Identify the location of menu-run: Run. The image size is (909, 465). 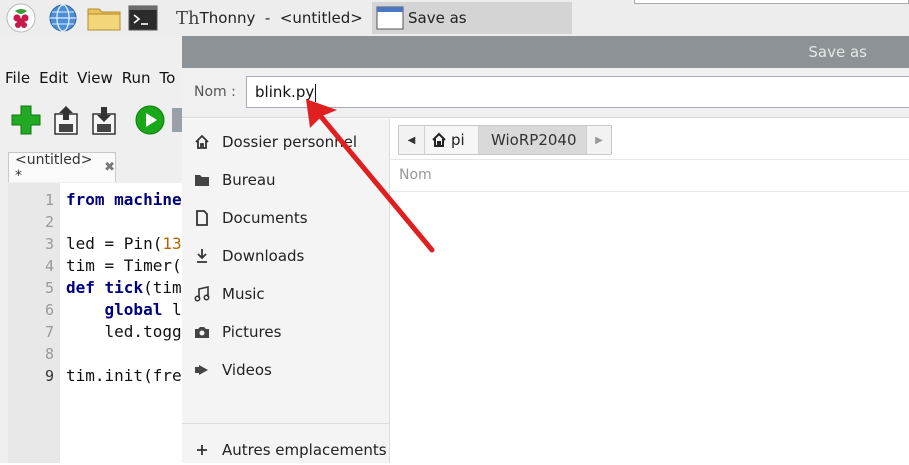
(136, 80).